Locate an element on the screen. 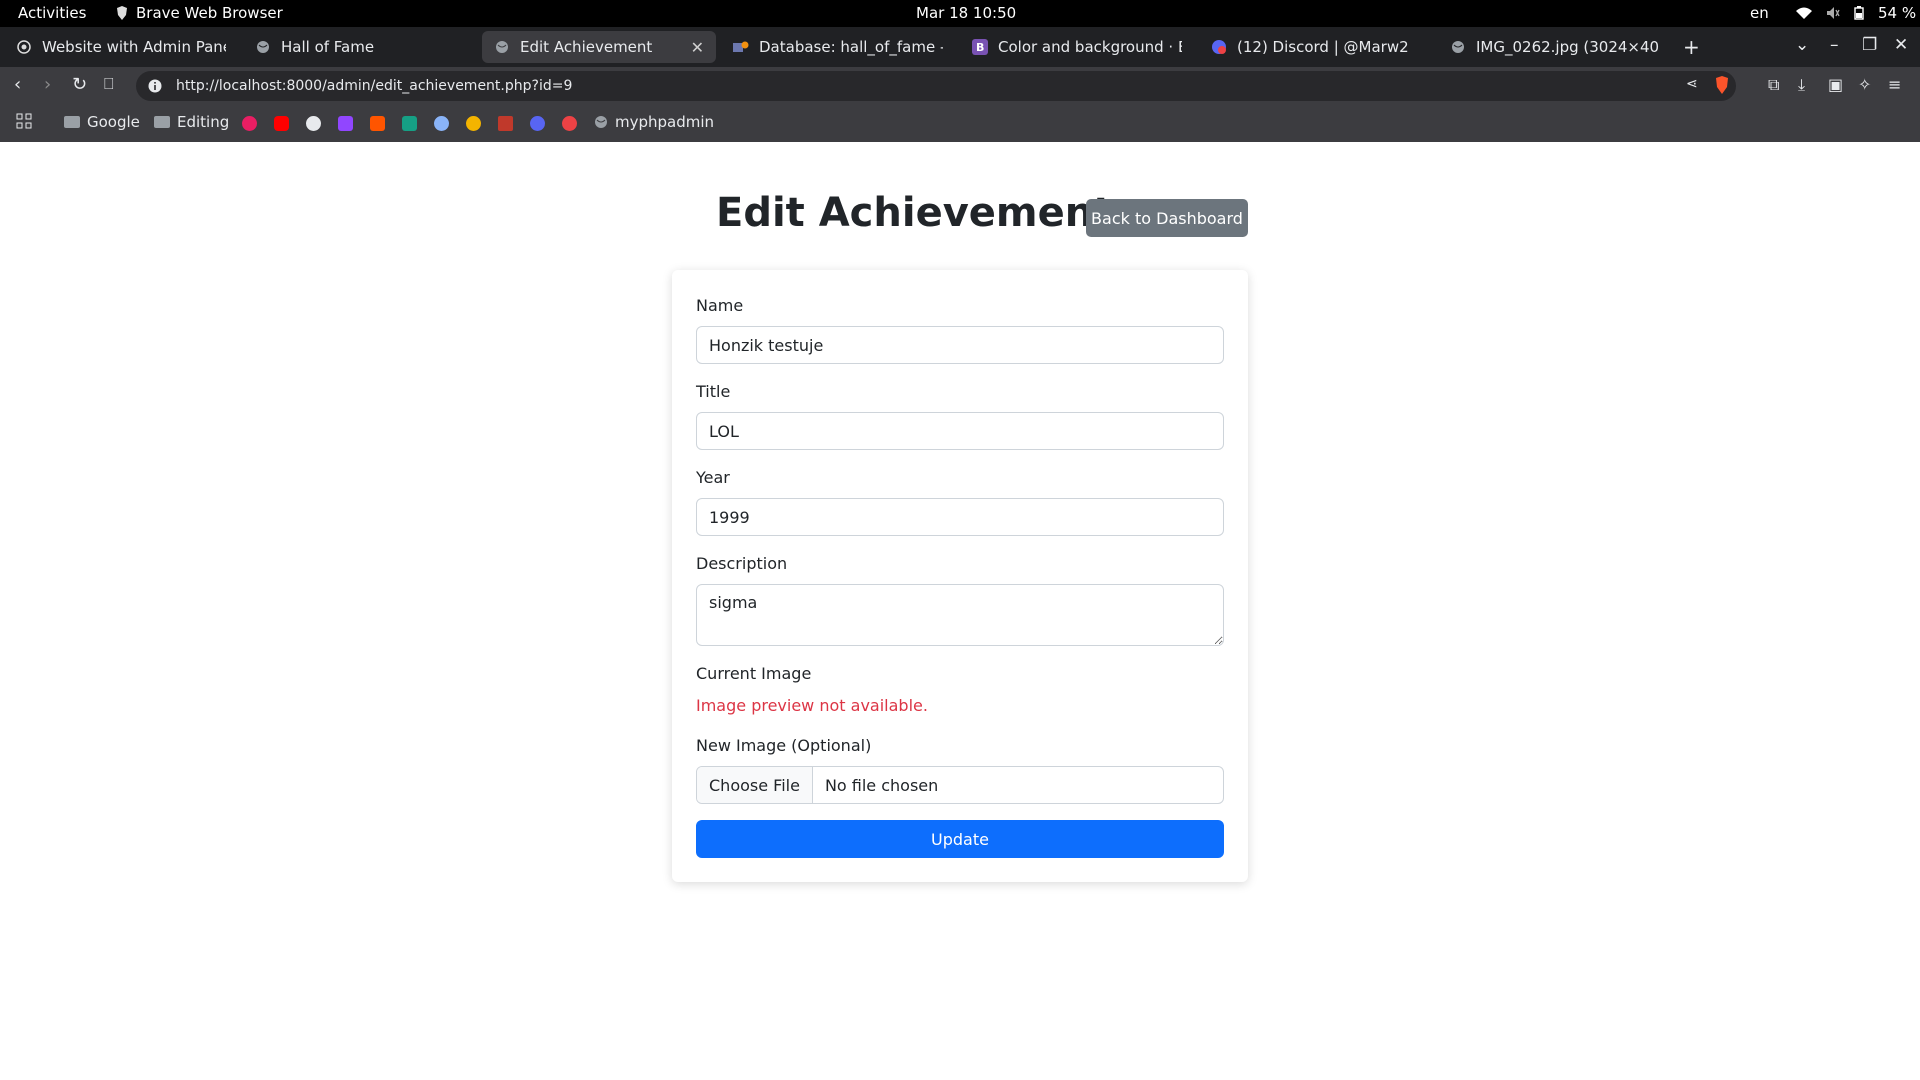 This screenshot has width=1920, height=1080. discord-icon is located at coordinates (1219, 47).